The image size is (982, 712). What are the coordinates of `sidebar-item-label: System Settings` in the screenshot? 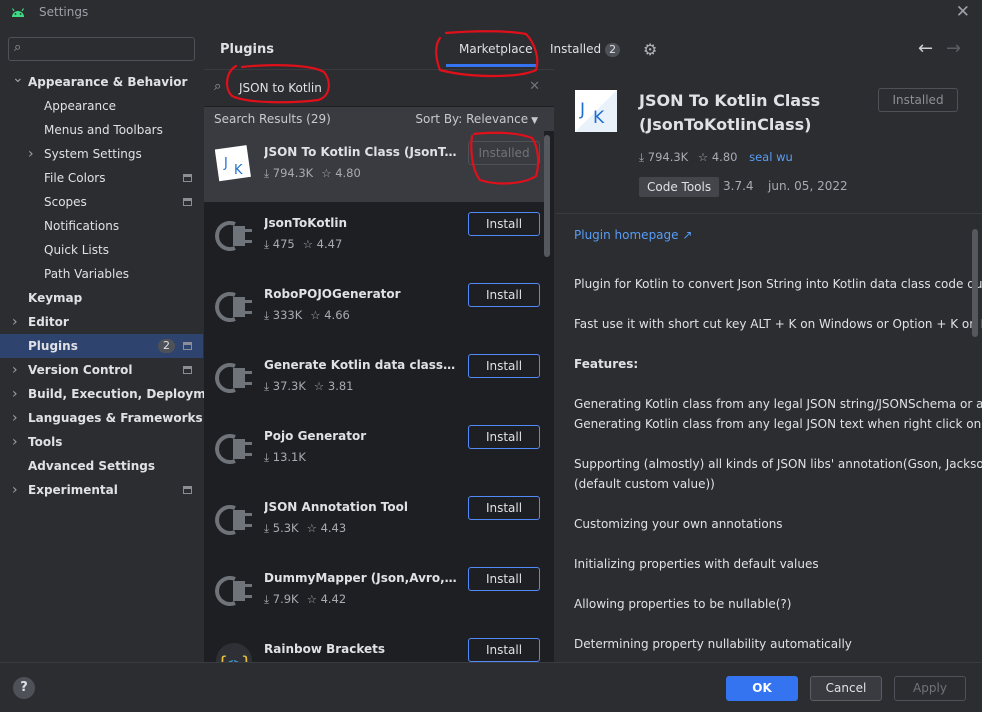 It's located at (93, 154).